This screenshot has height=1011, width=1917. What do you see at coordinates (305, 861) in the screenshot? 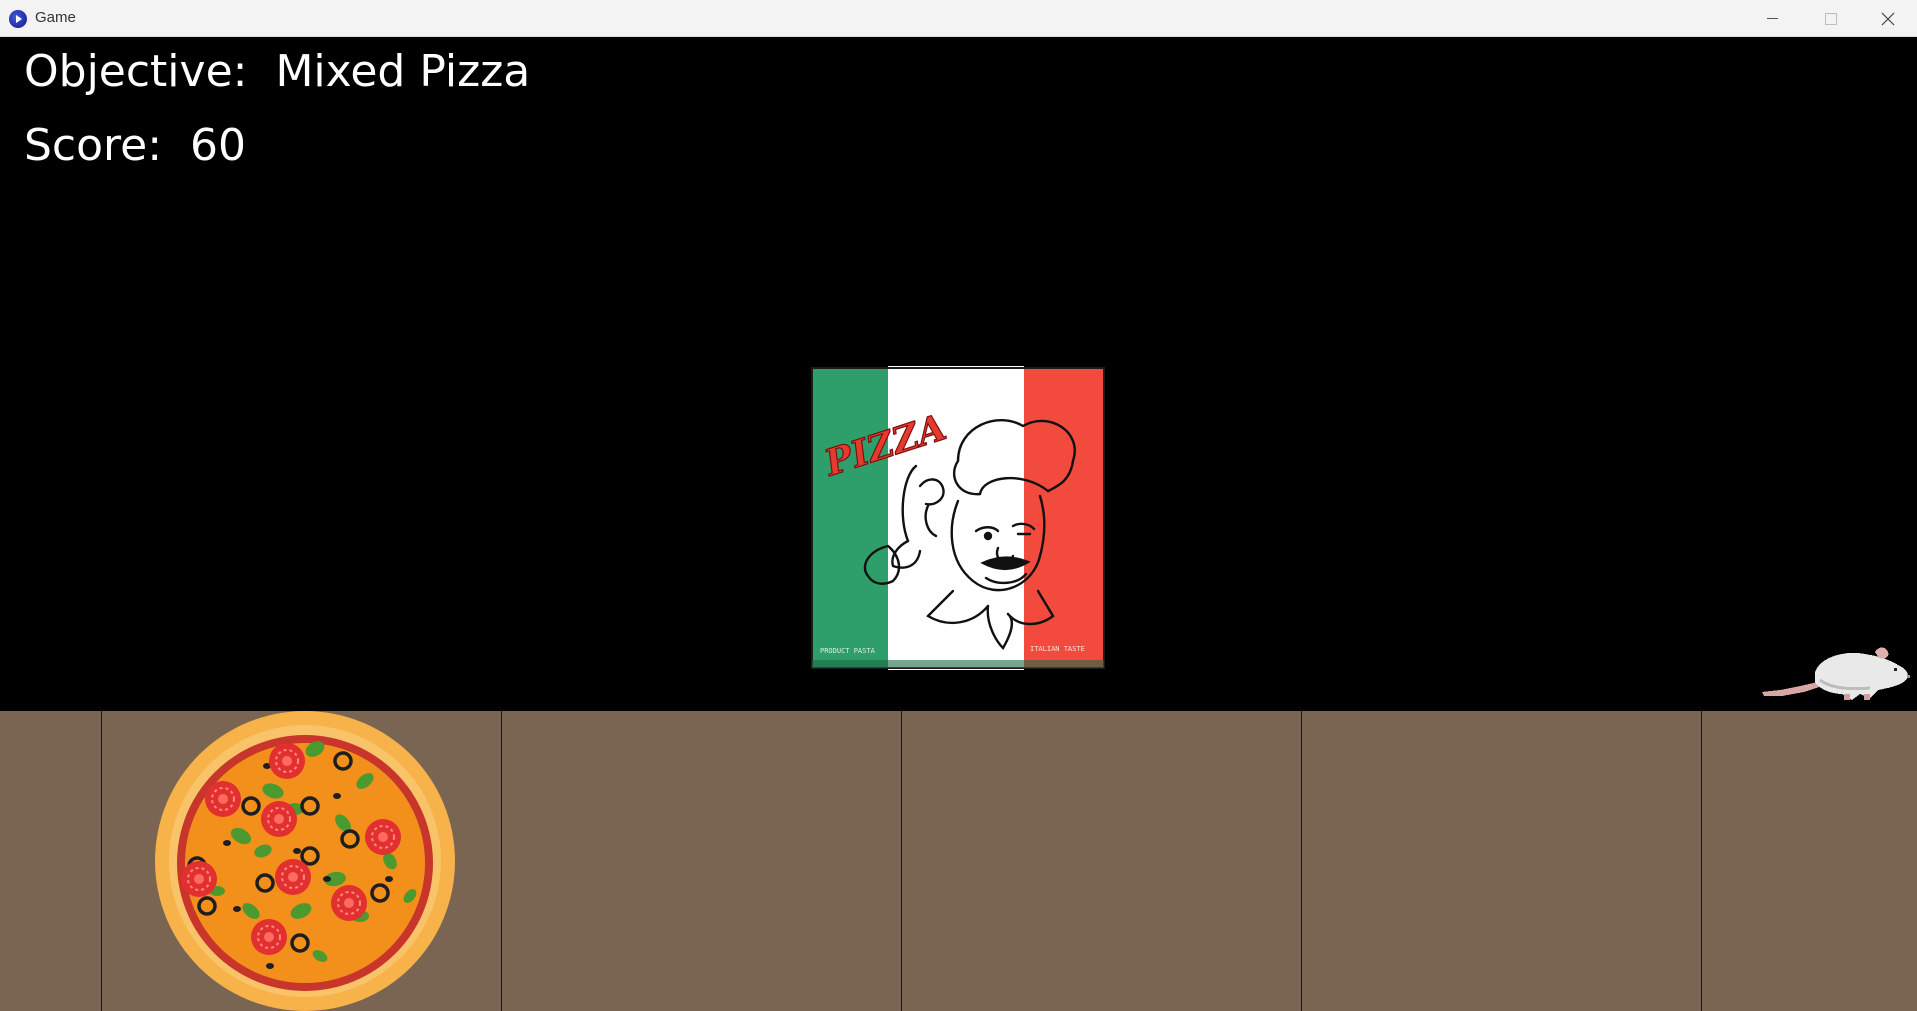
I see `mixed-pizza-icon` at bounding box center [305, 861].